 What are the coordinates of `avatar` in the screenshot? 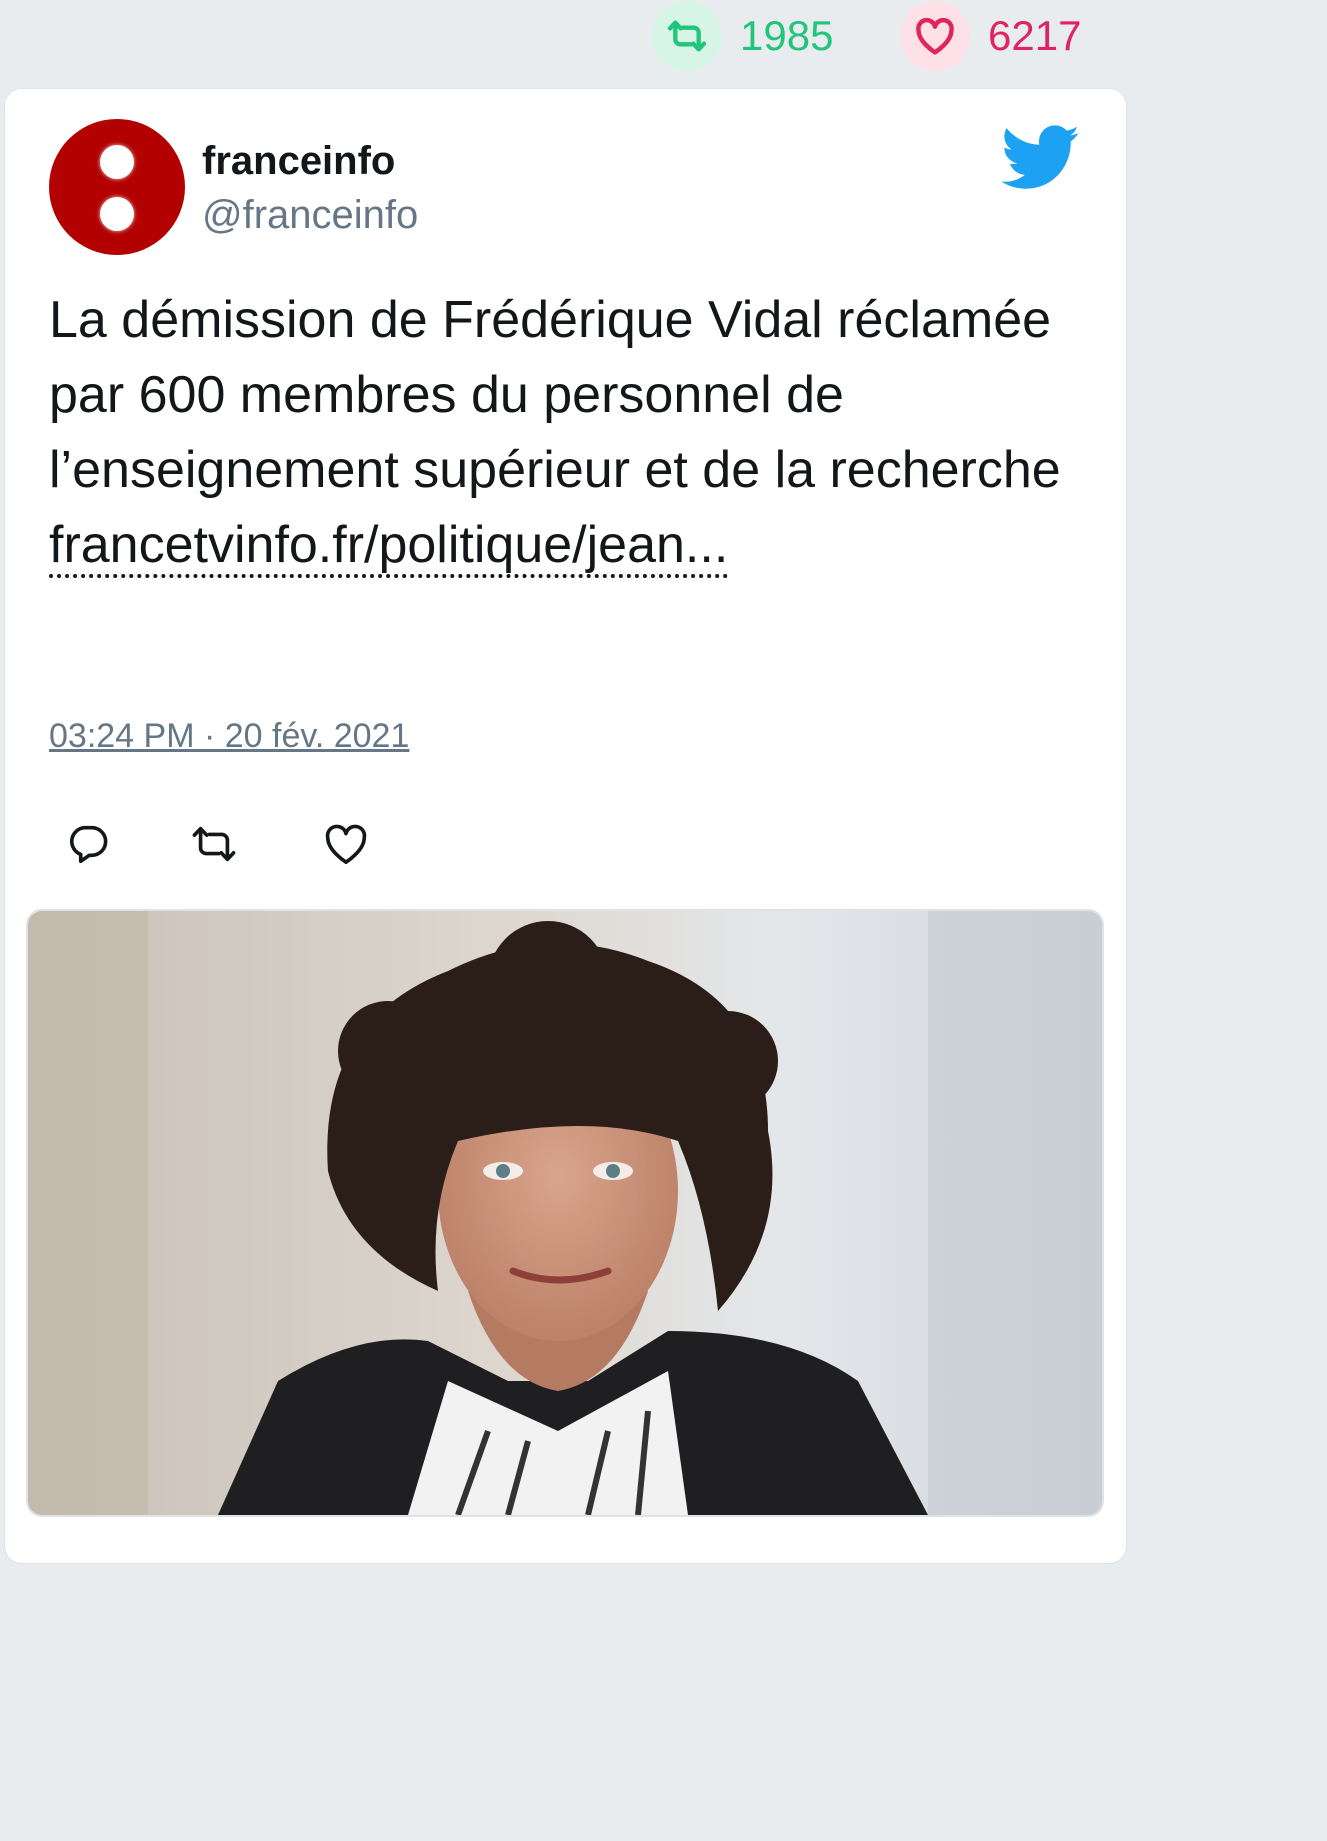 It's located at (117, 187).